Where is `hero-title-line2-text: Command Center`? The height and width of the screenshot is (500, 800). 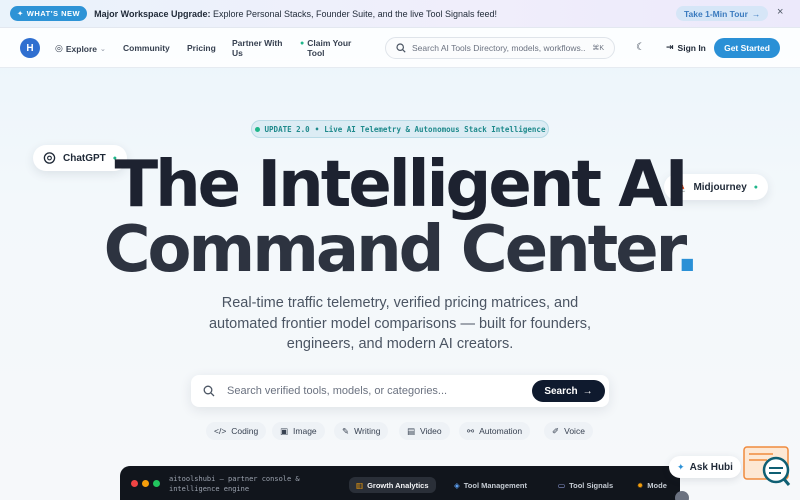
hero-title-line2-text: Command Center is located at coordinates (391, 250).